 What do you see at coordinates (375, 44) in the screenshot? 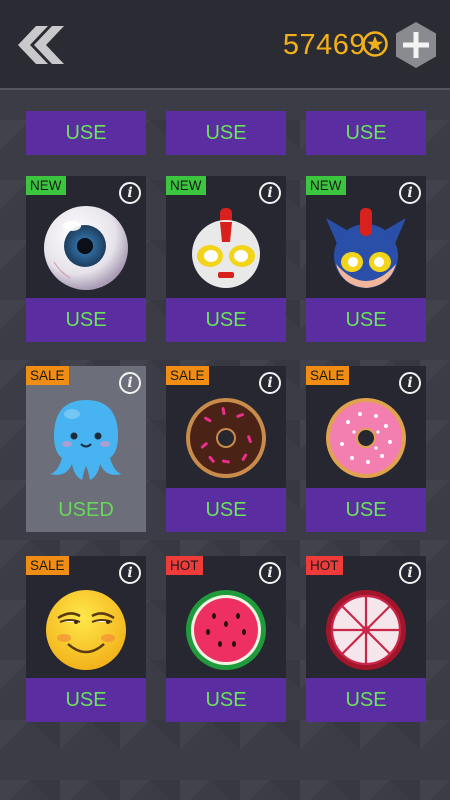
I see `star-coin-icon` at bounding box center [375, 44].